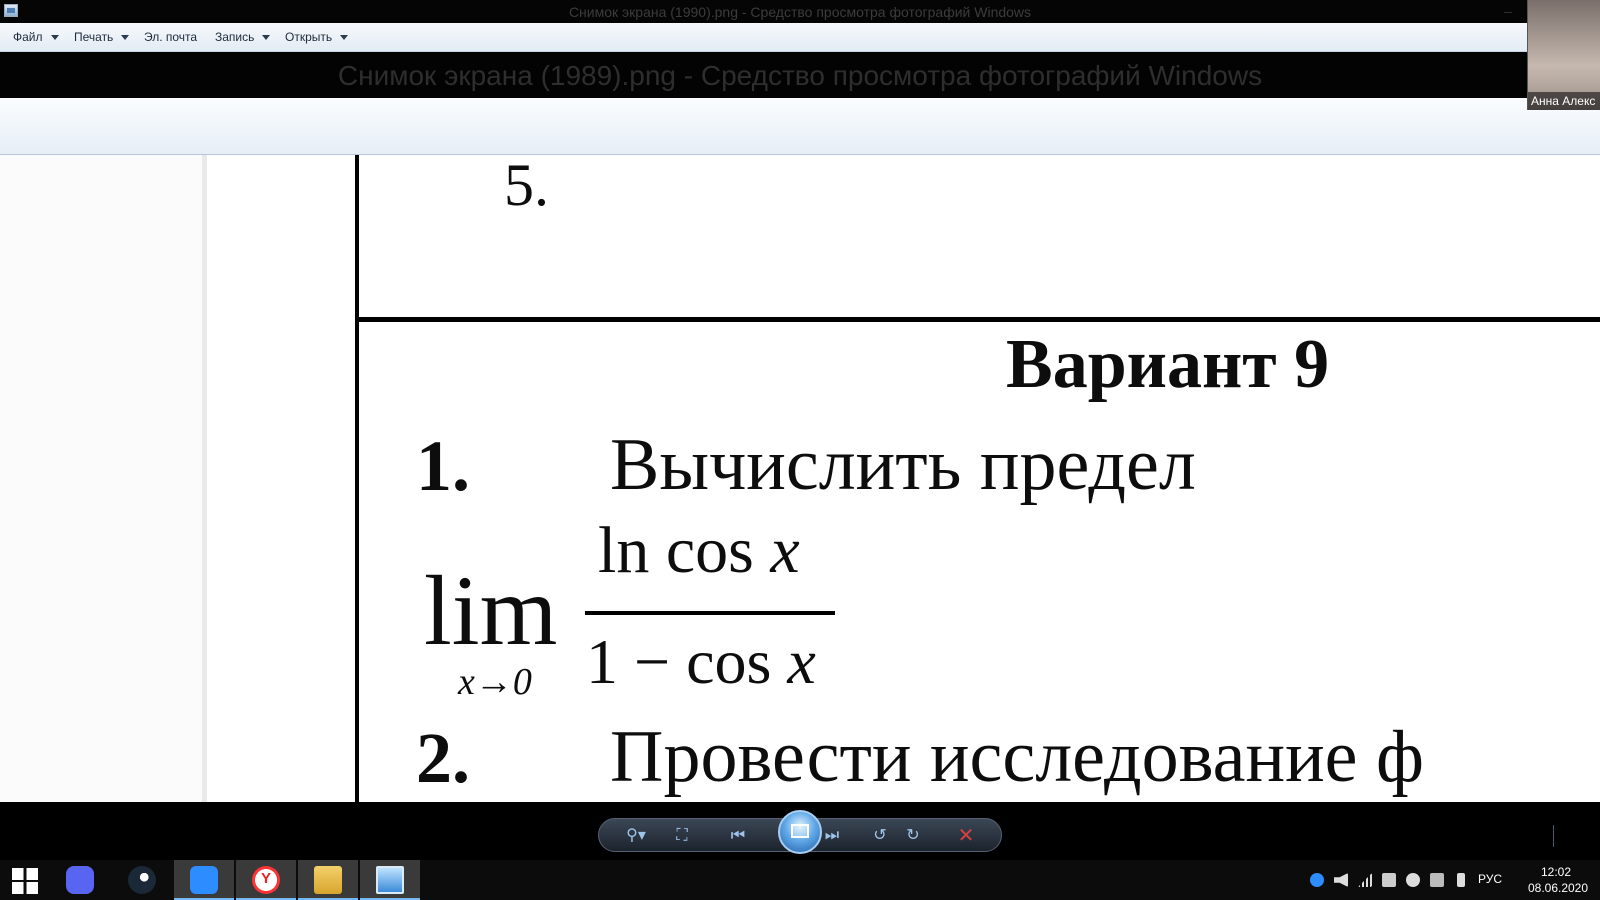 This screenshot has height=900, width=1600. I want to click on item-2-text: Провести исследование ф, so click(1017, 757).